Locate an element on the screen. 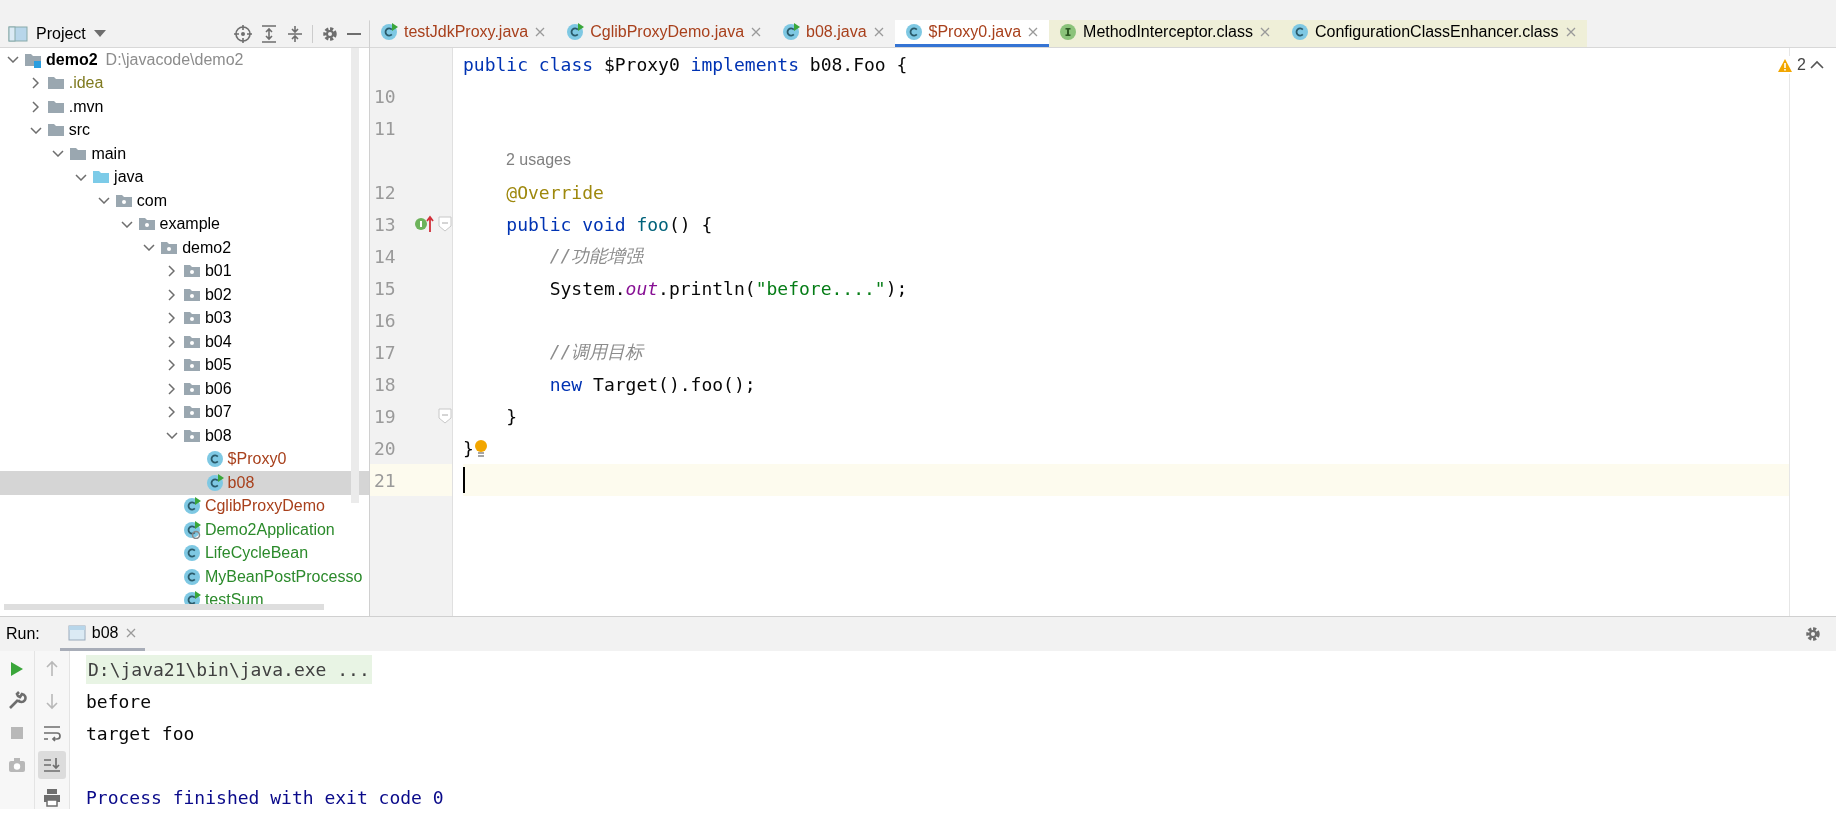  line-number: 21 is located at coordinates (385, 480).